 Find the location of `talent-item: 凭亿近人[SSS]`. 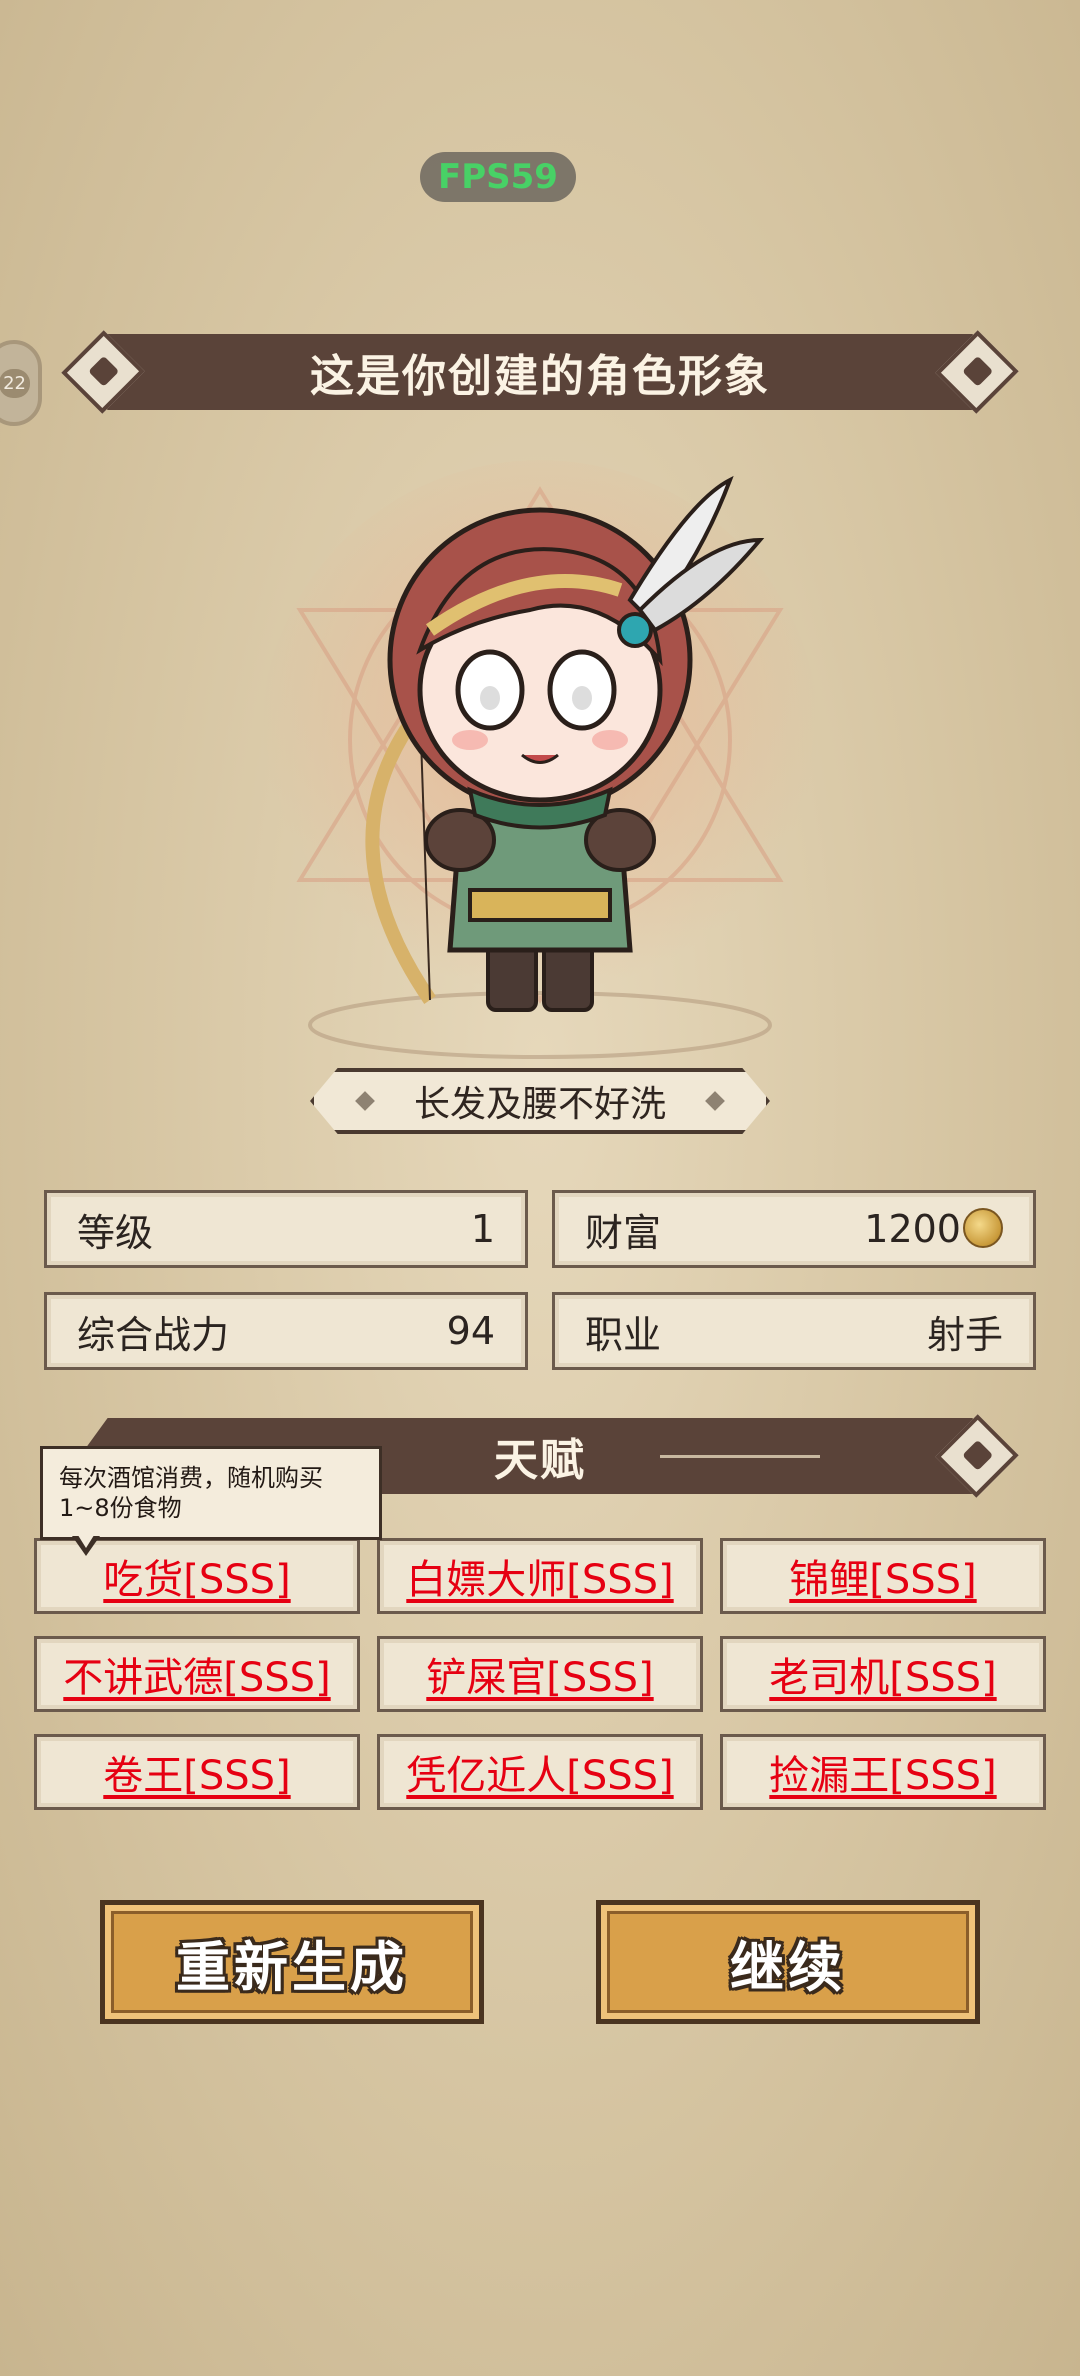

talent-item: 凭亿近人[SSS] is located at coordinates (540, 1772).